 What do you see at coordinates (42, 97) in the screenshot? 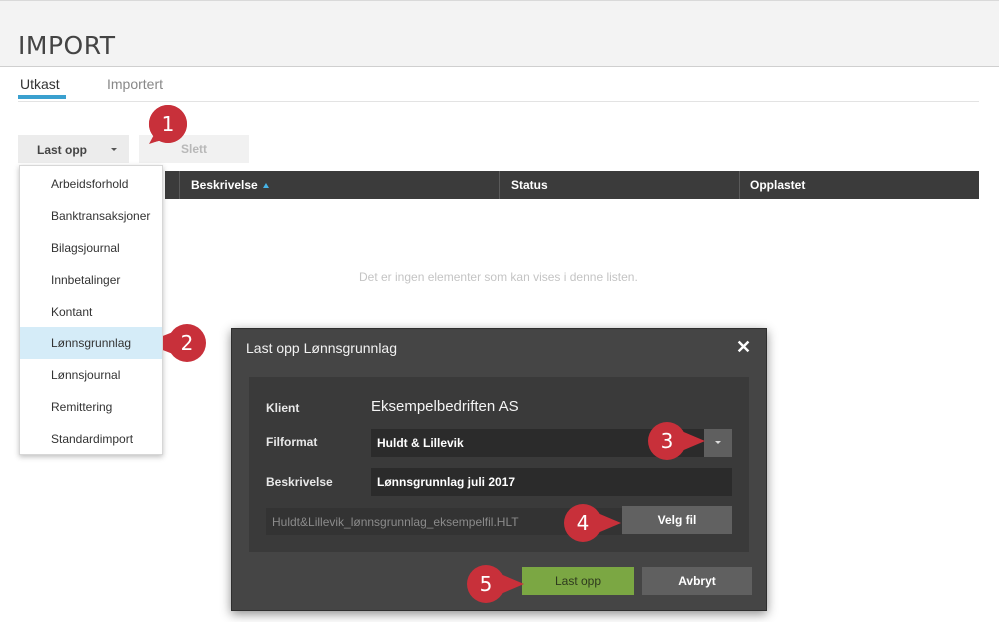
I see `active-tab-indicator` at bounding box center [42, 97].